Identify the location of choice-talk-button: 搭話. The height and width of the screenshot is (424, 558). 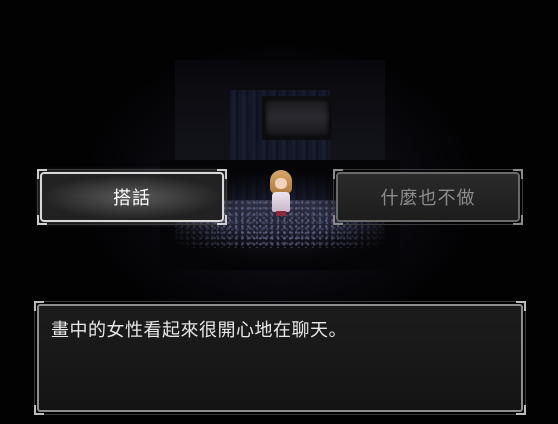
(132, 197).